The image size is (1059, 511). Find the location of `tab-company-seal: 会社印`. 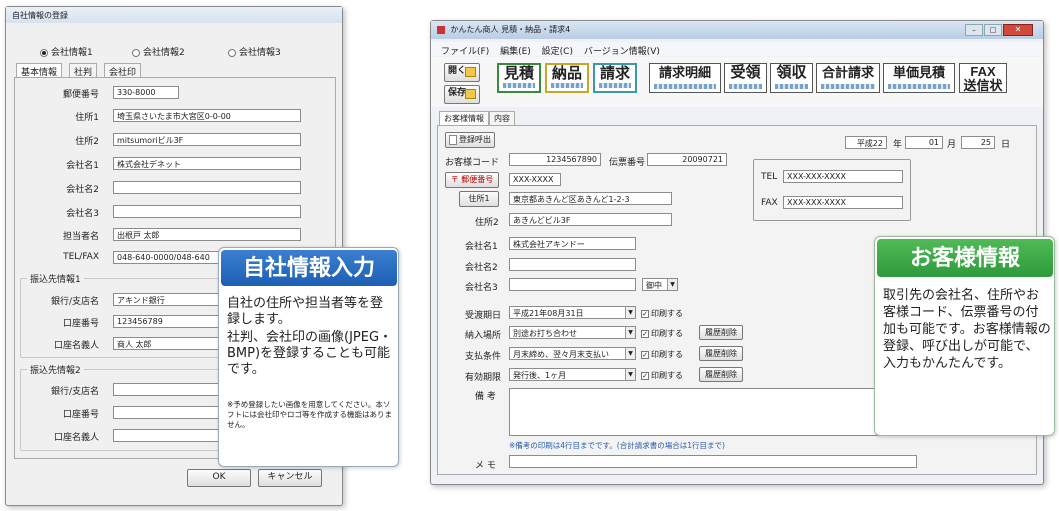

tab-company-seal: 会社印 is located at coordinates (123, 70).